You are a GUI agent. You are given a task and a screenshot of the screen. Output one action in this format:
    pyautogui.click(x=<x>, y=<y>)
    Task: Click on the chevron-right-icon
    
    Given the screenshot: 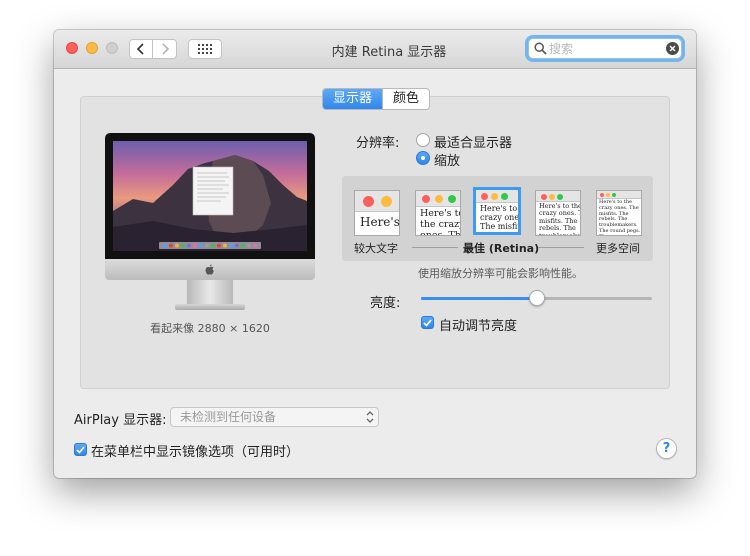 What is the action you would take?
    pyautogui.click(x=165, y=49)
    